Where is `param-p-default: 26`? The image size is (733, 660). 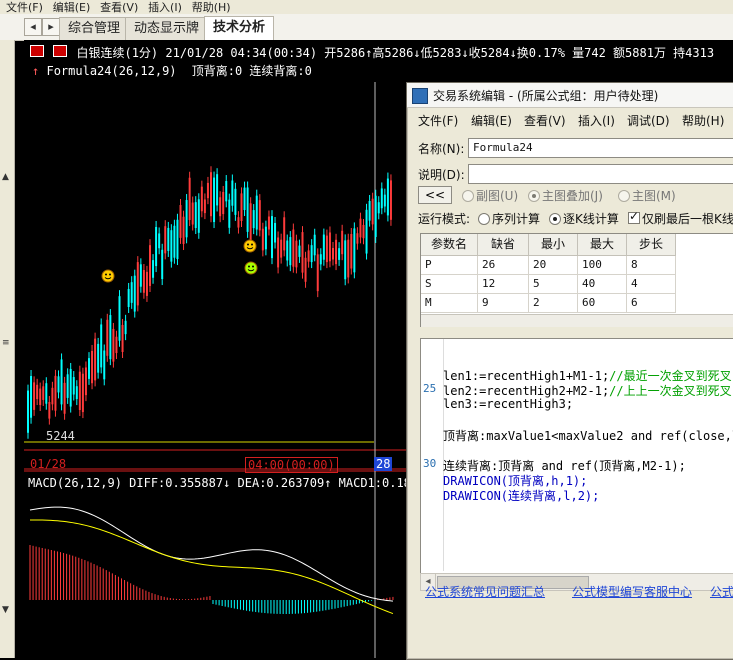 param-p-default: 26 is located at coordinates (503, 265).